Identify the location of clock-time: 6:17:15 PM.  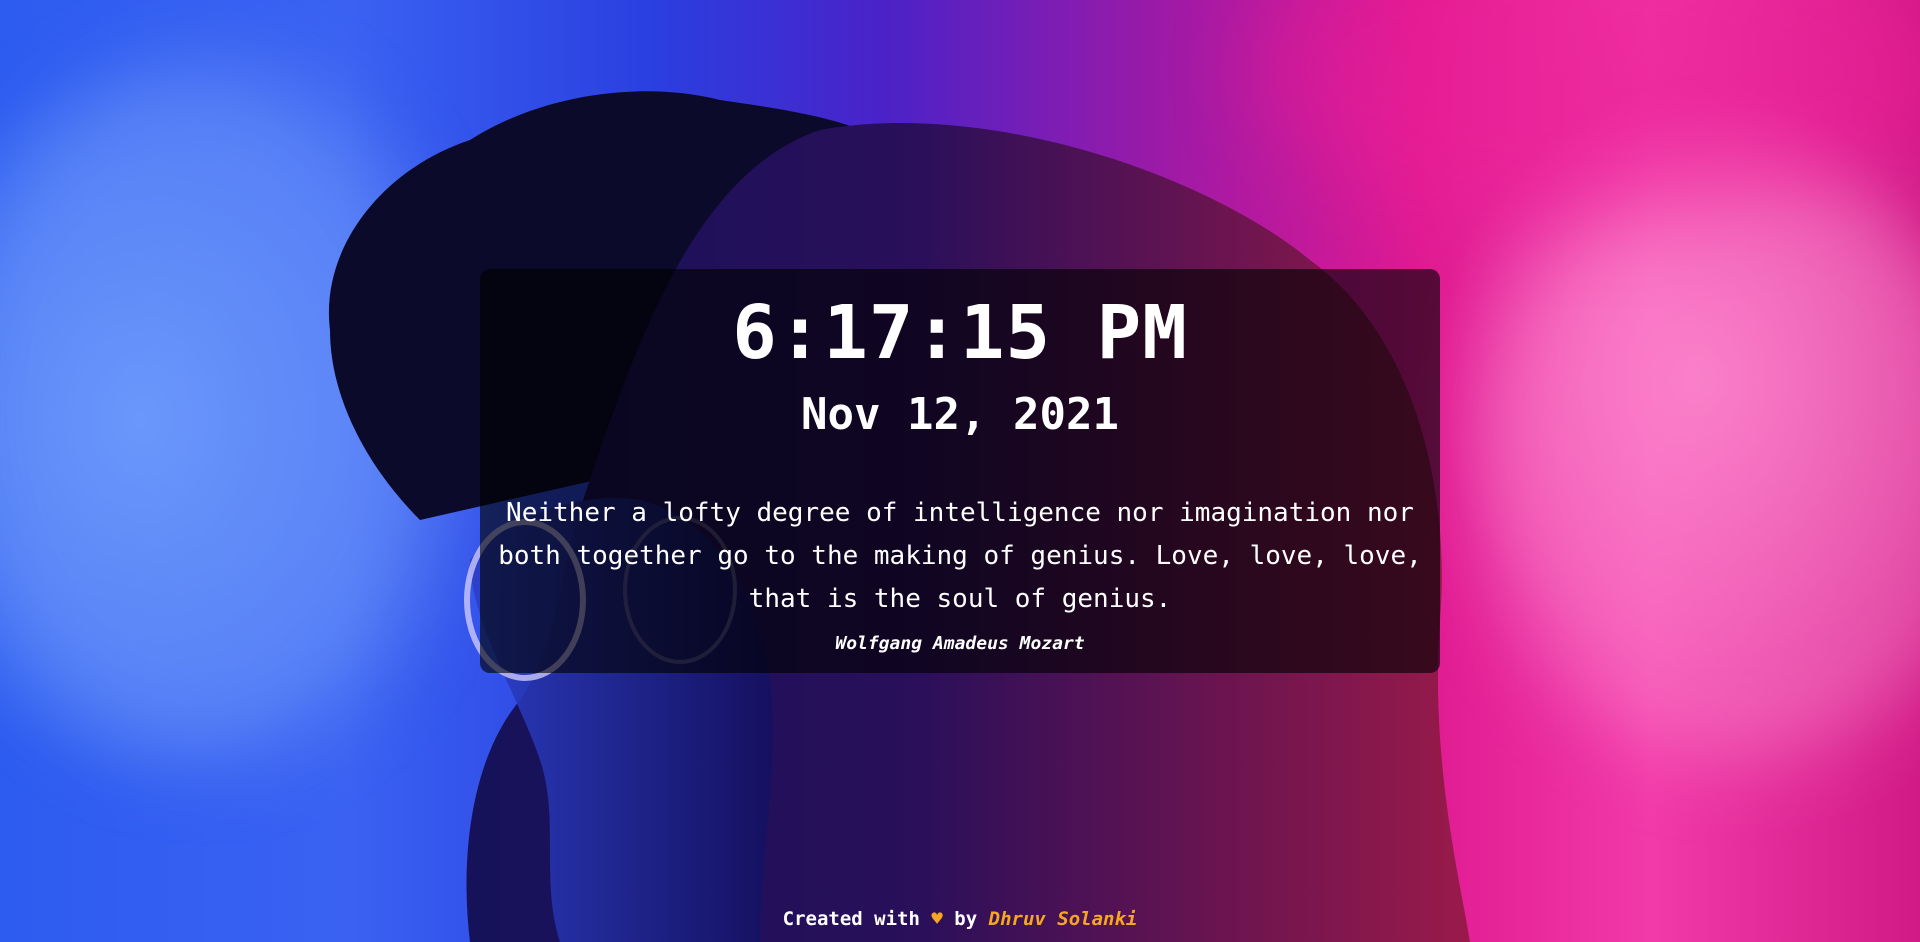
(960, 333).